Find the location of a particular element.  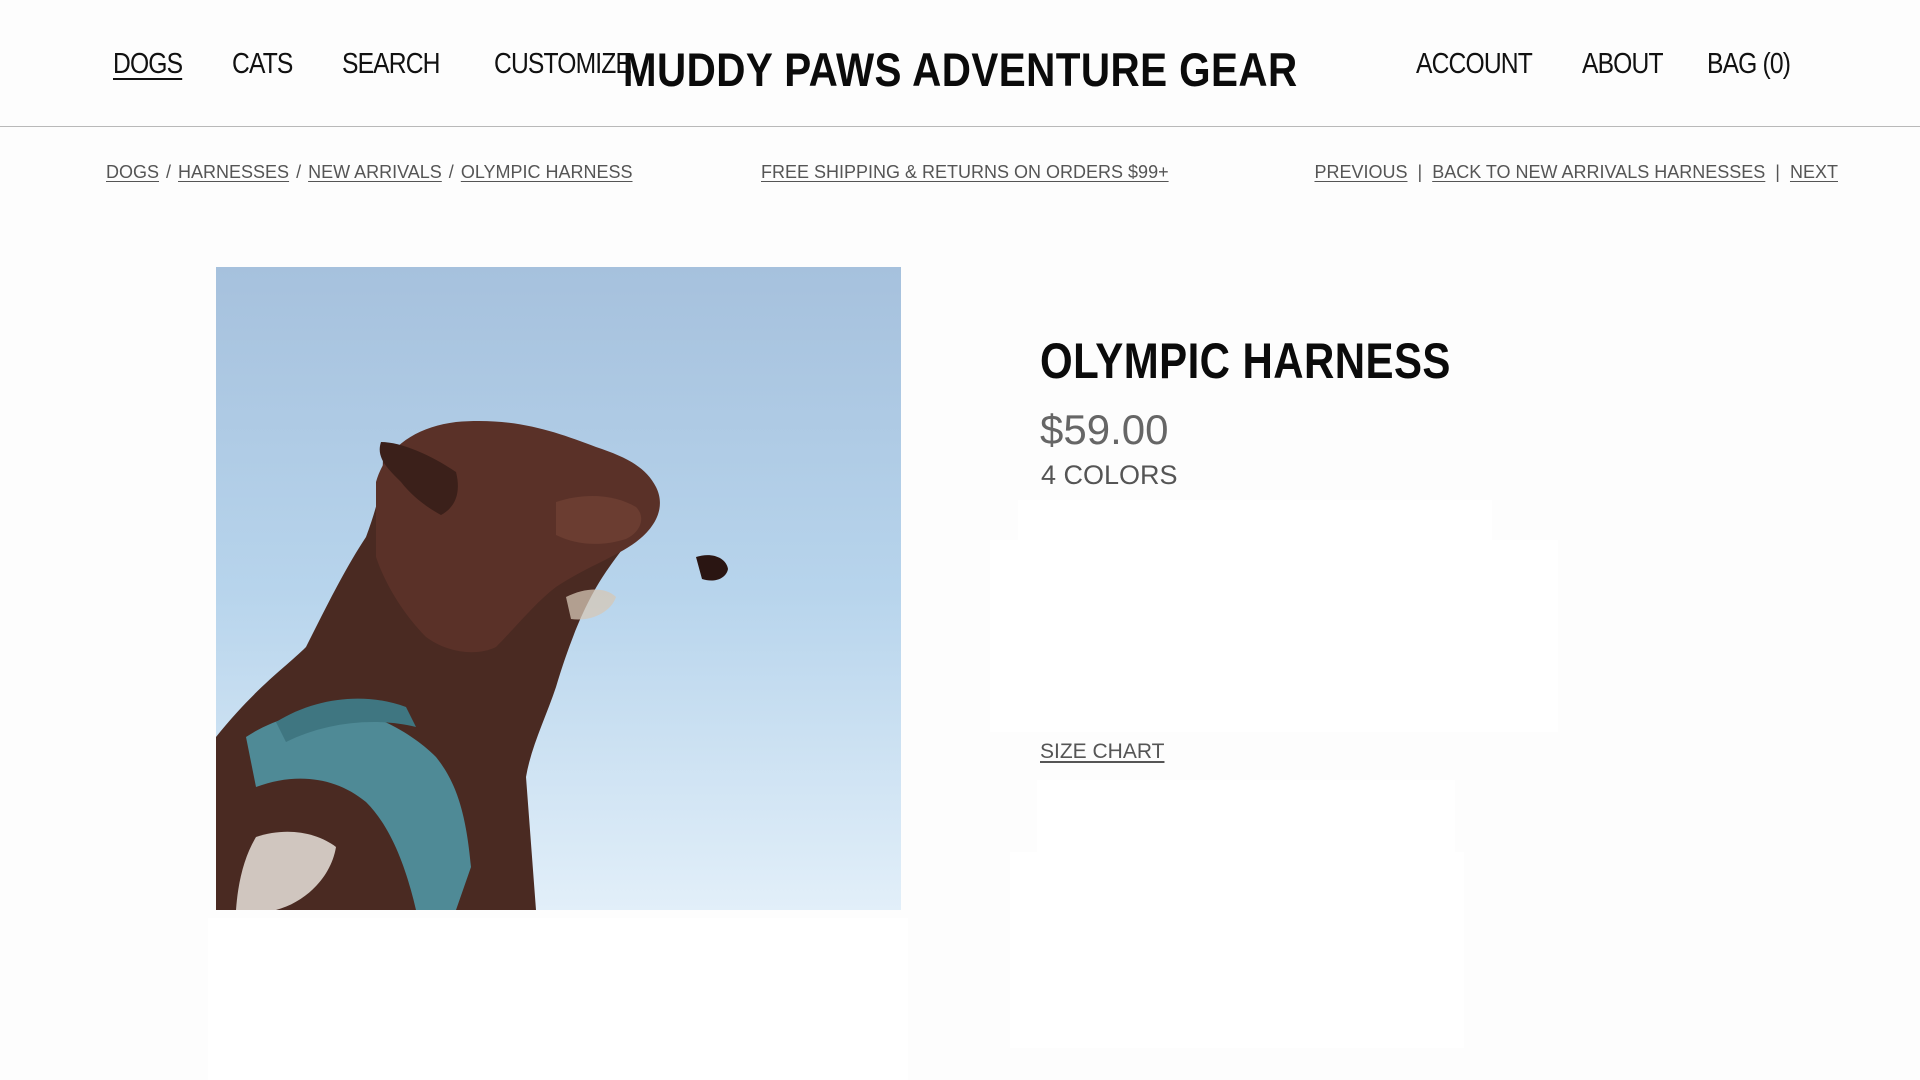

promo-banner: FREE SHIPPING & RETURNS ON ORDERS $99+ is located at coordinates (965, 172).